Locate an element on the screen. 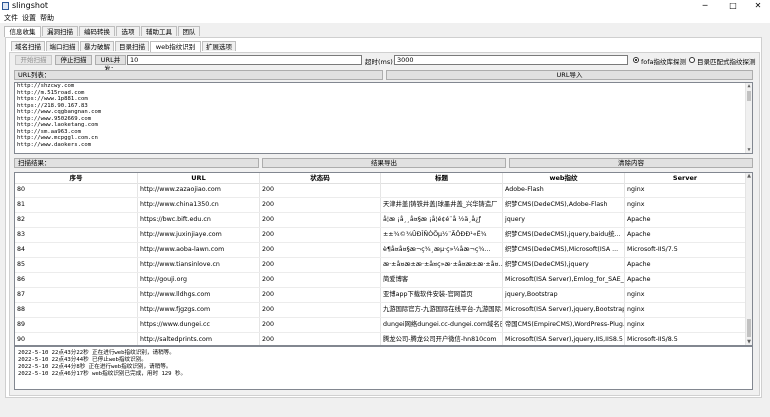 This screenshot has width=770, height=417. clear-content-button: 清除内容 is located at coordinates (631, 163).